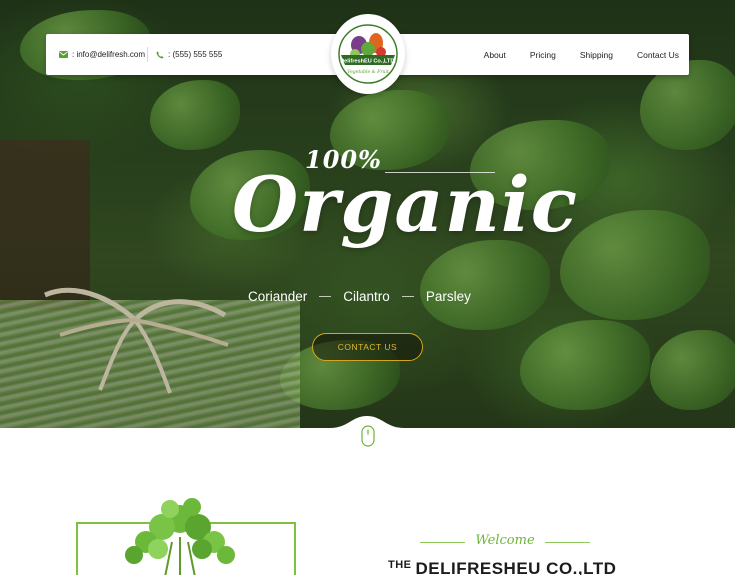 The image size is (735, 575). I want to click on welcome-text: Welcome, so click(505, 540).